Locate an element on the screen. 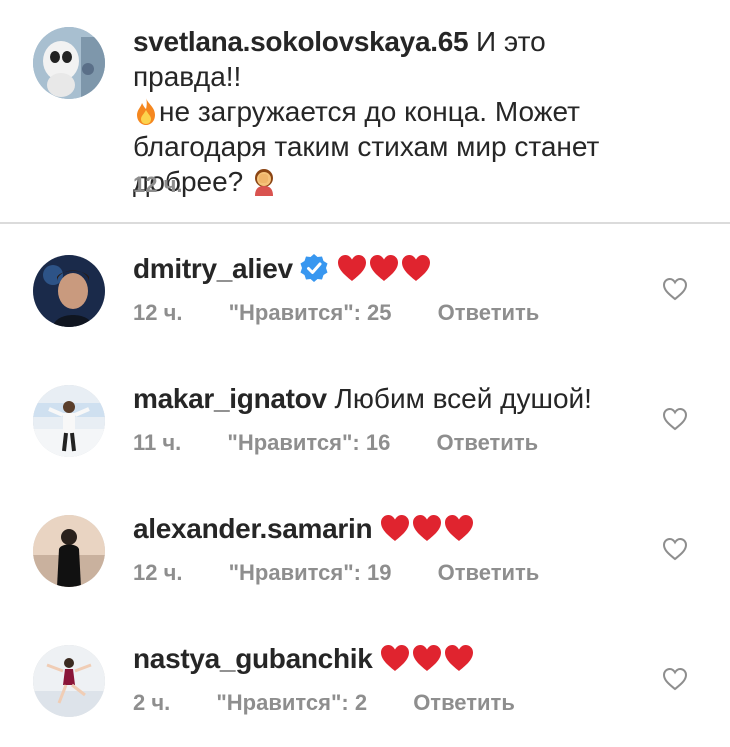  comment-username: svetlana.sokolovskaya.65 is located at coordinates (301, 41).